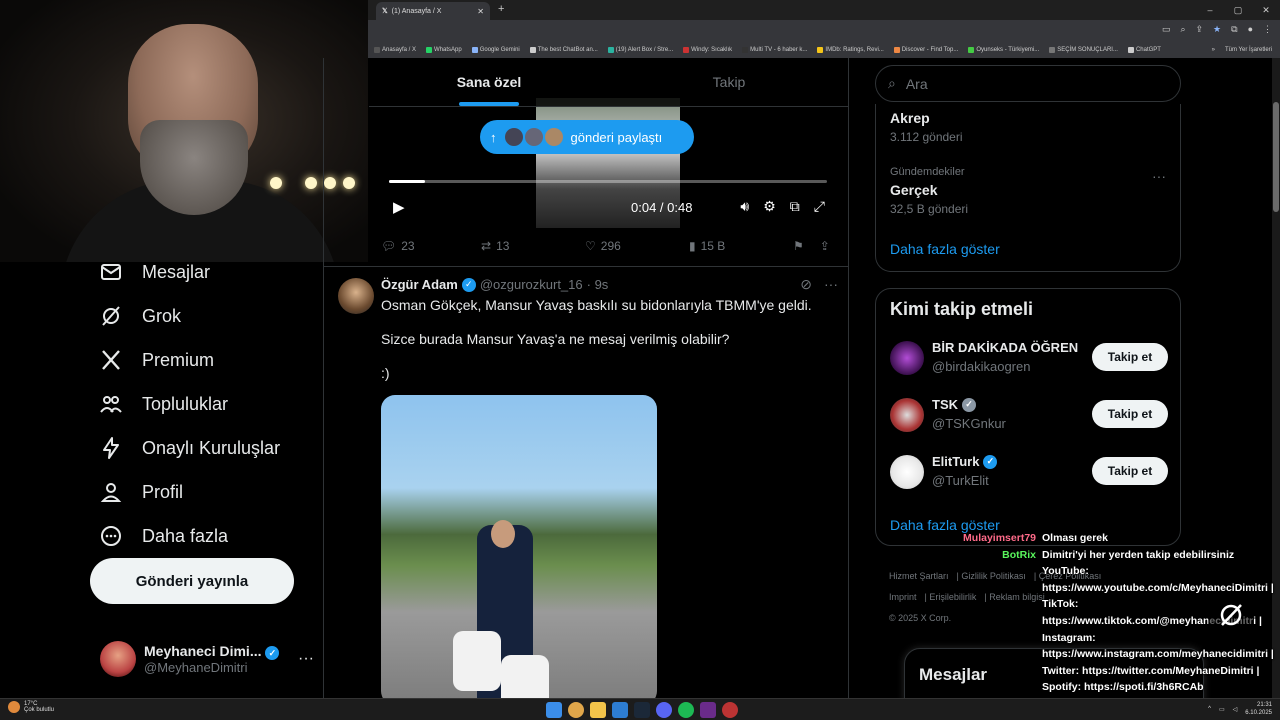  Describe the element at coordinates (1250, 29) in the screenshot. I see `profile-icon: ●` at that location.